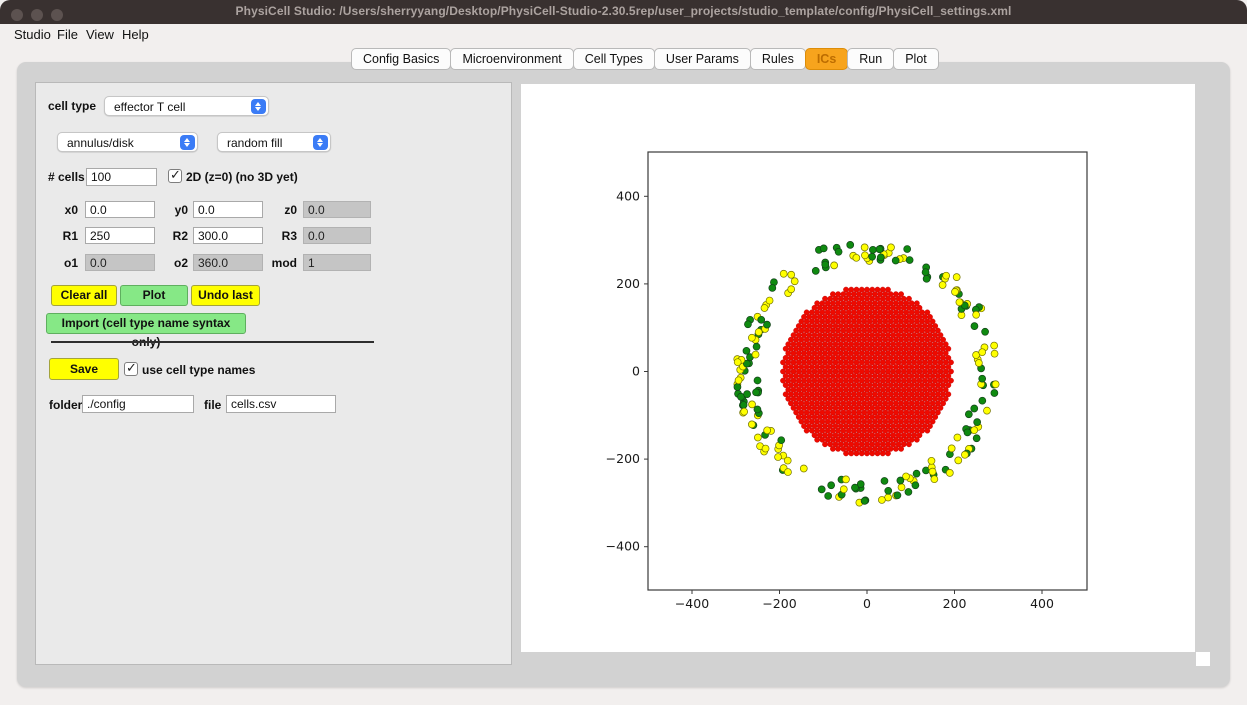  What do you see at coordinates (135, 34) in the screenshot?
I see `menu-help: Help` at bounding box center [135, 34].